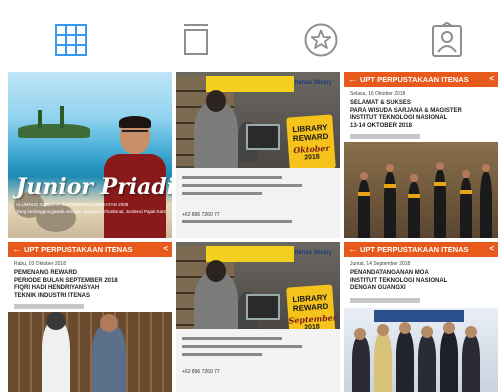 The width and height of the screenshot is (498, 392). I want to click on title-line: TEKNIK INDUSTRI ITENAS, so click(52, 295).